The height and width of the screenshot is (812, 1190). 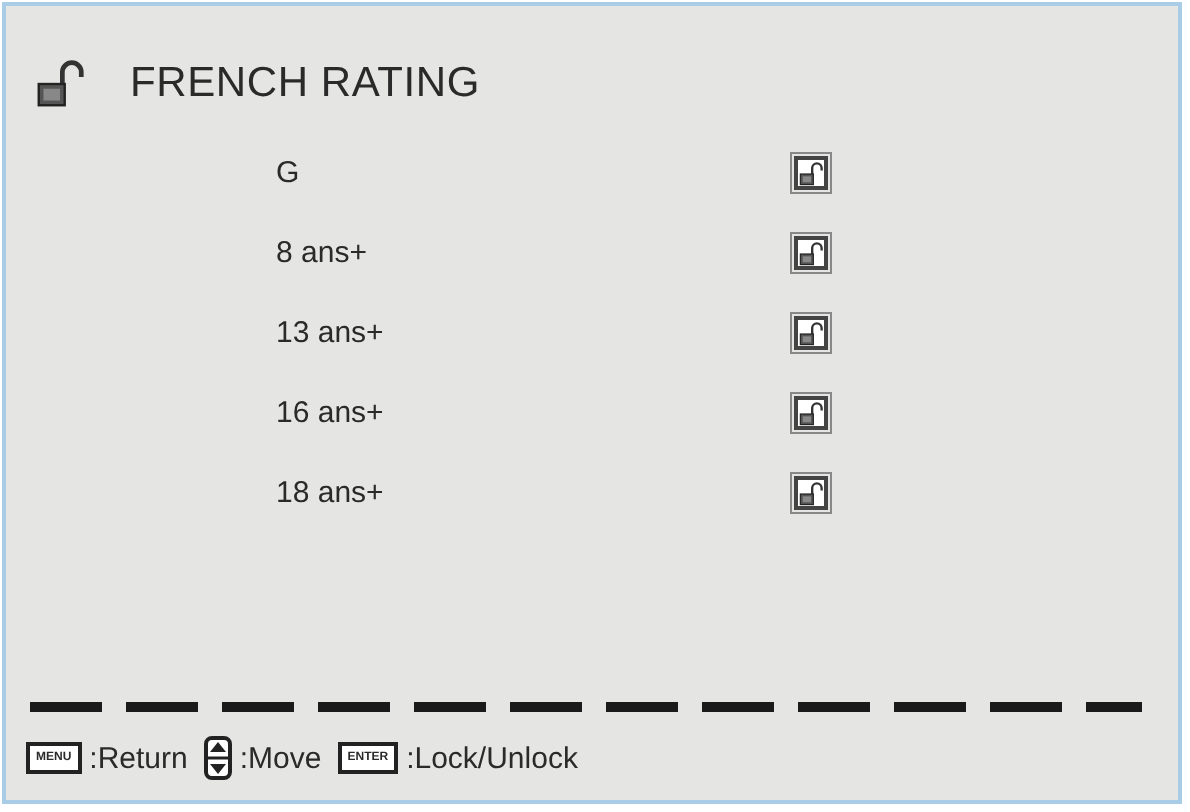 I want to click on rating-label: 18 ans+, so click(x=331, y=493).